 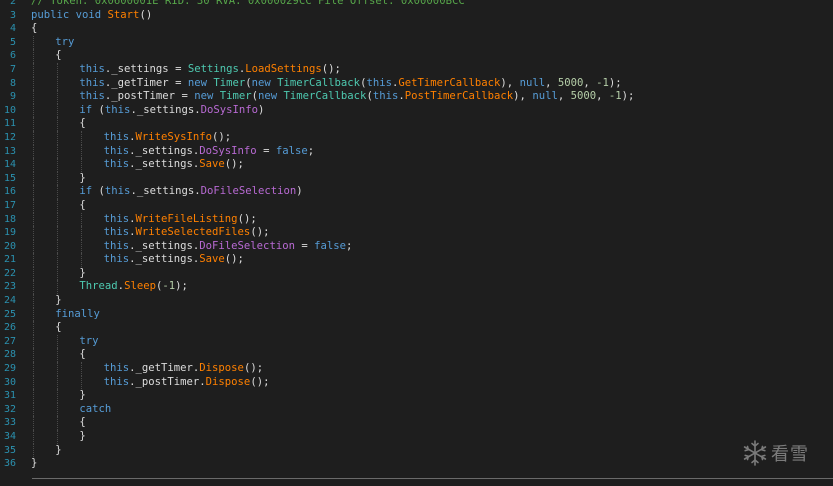 What do you see at coordinates (9, 450) in the screenshot?
I see `line-number: 35` at bounding box center [9, 450].